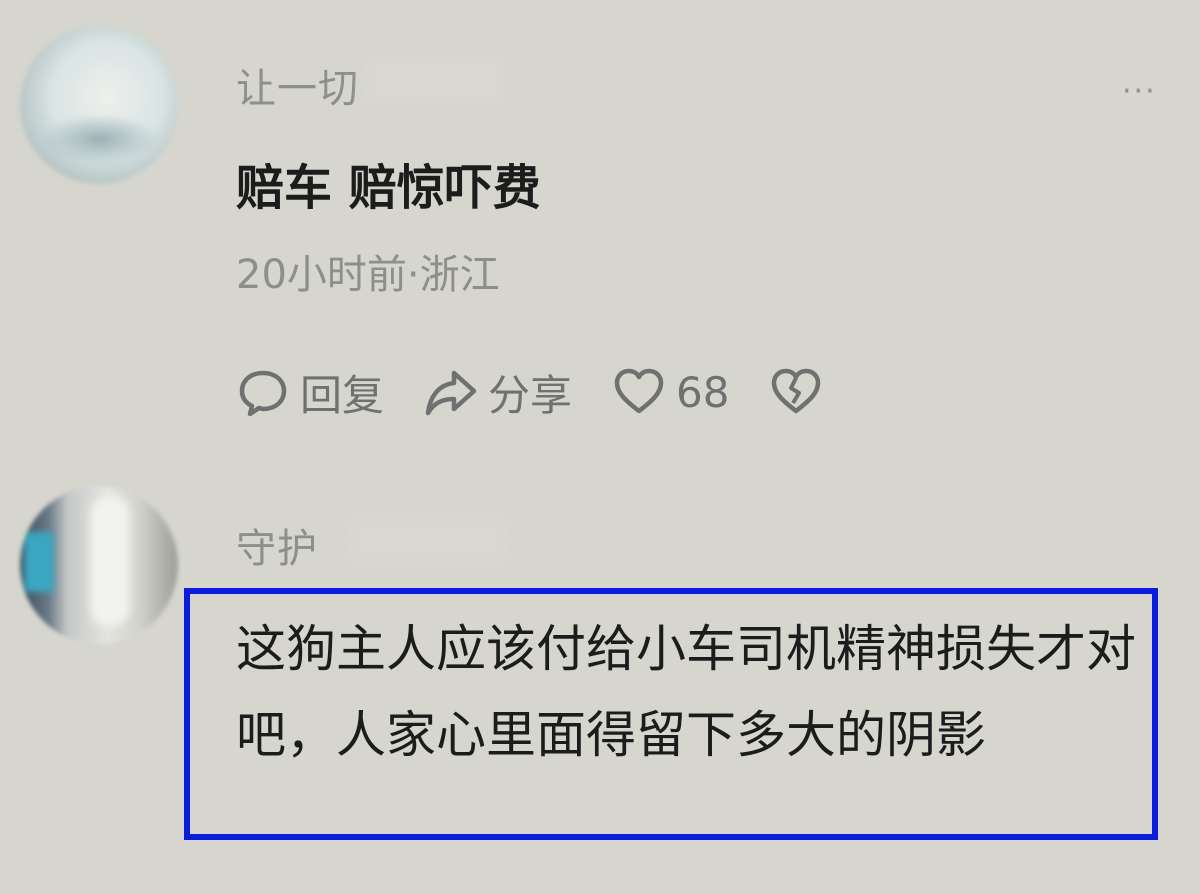 The image size is (1200, 894). Describe the element at coordinates (368, 275) in the screenshot. I see `comment-meta: 20小时前·浙江` at that location.